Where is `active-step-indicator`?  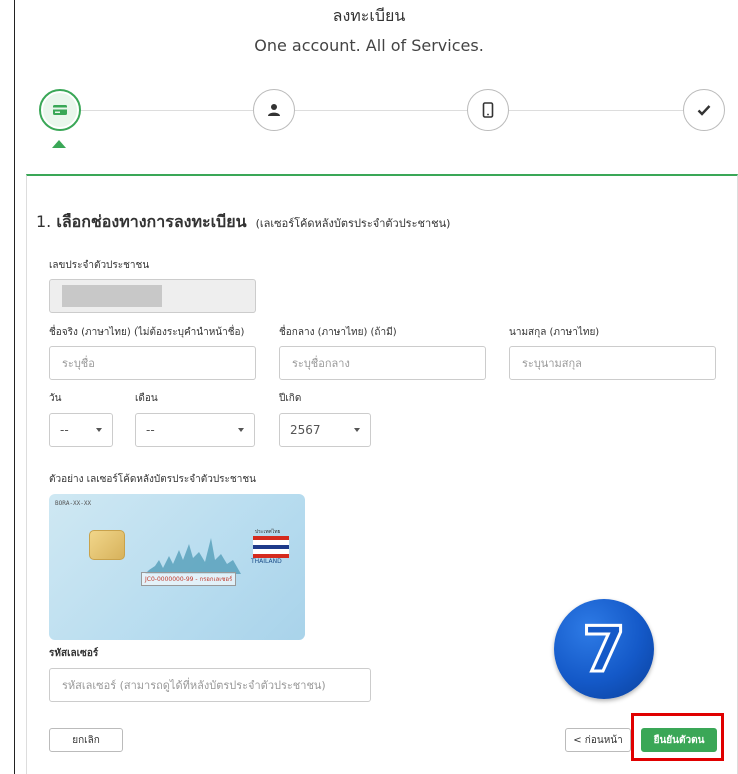 active-step-indicator is located at coordinates (59, 144).